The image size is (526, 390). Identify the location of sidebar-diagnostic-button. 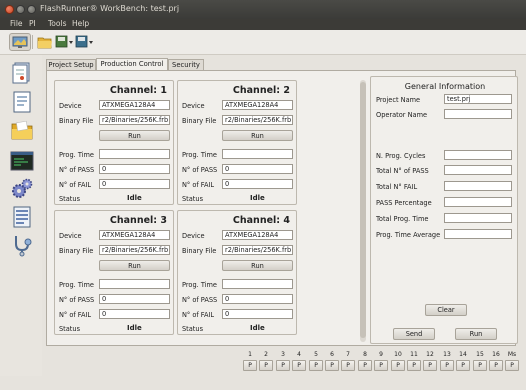
(22, 245).